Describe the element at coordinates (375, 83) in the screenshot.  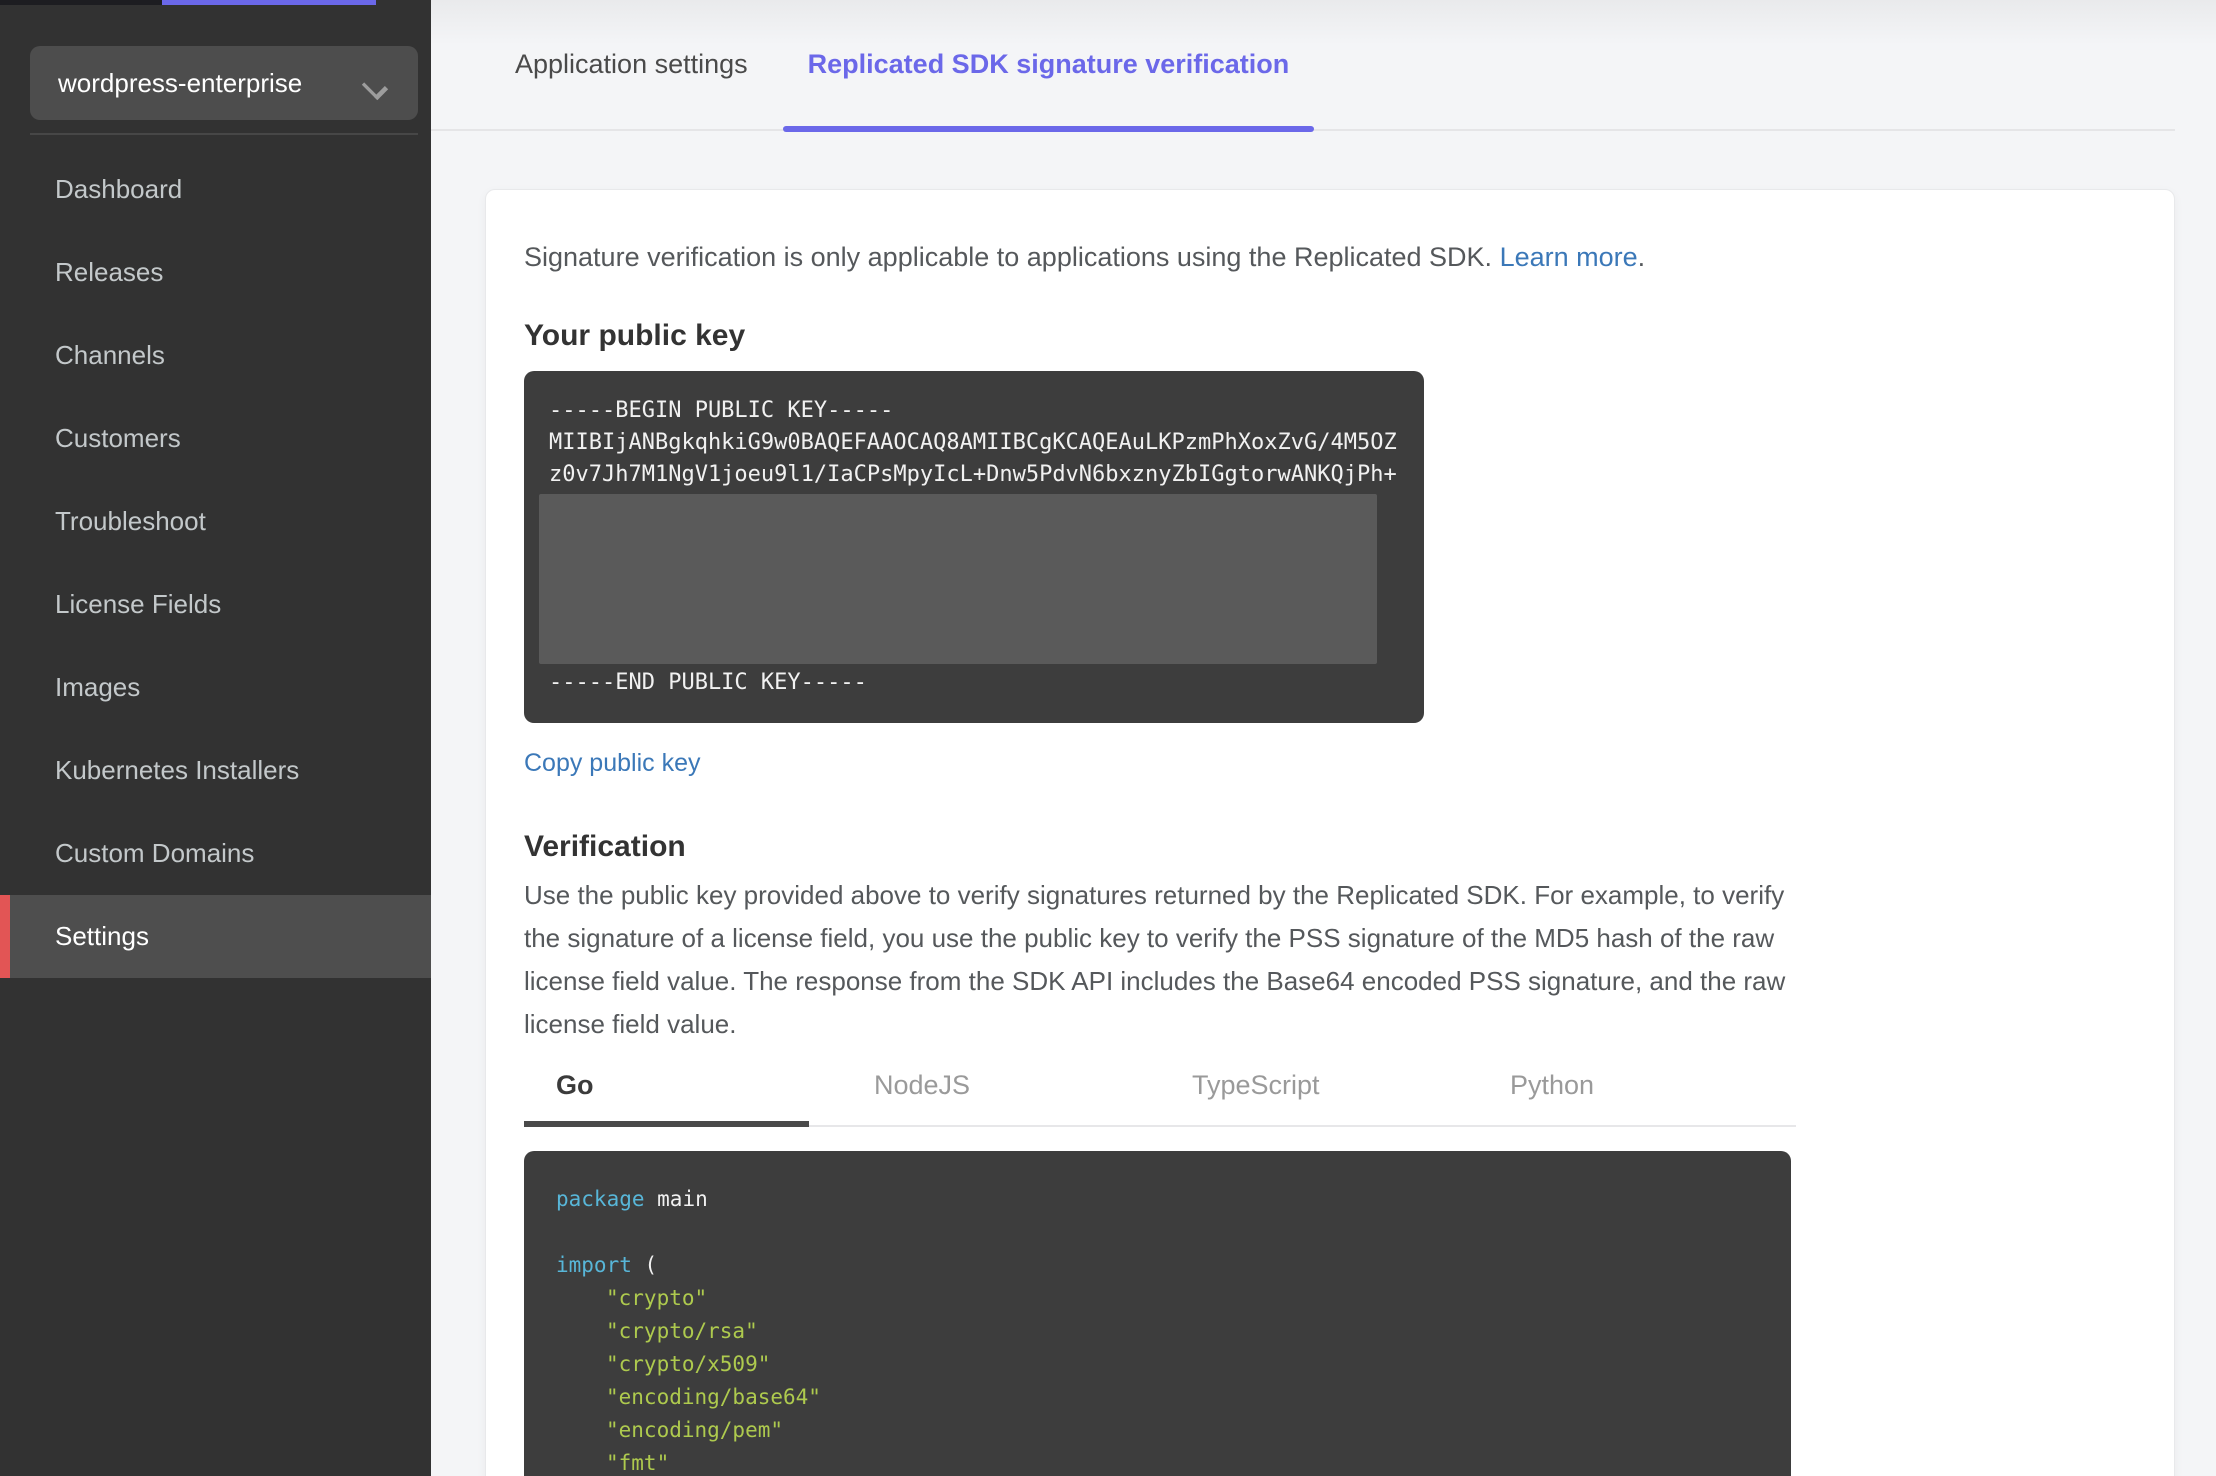
I see `chevron-down-icon` at that location.